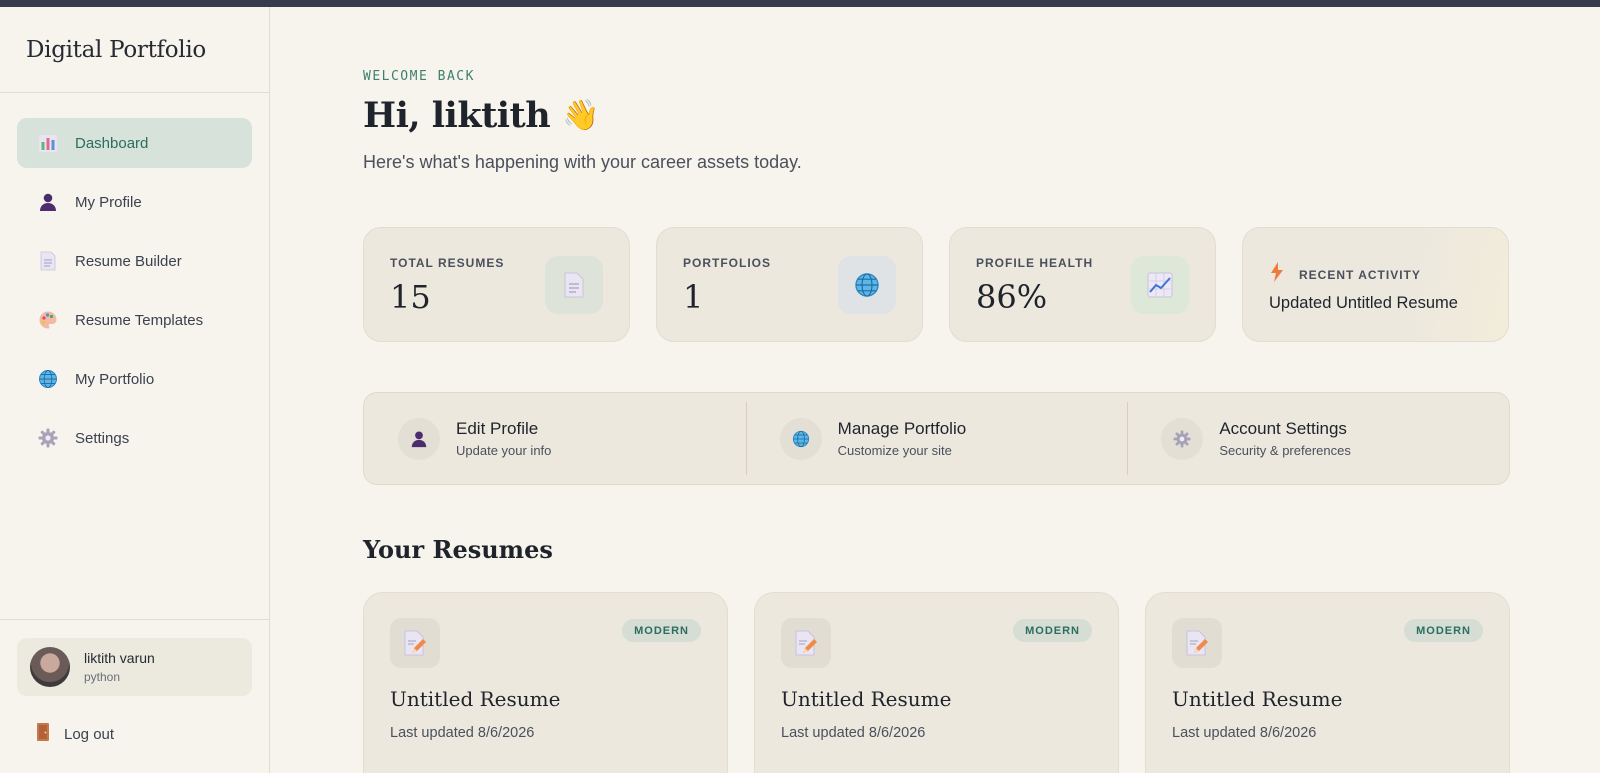 Image resolution: width=1600 pixels, height=773 pixels. What do you see at coordinates (1035, 263) in the screenshot?
I see `stat-label: PROFILE HEALTH` at bounding box center [1035, 263].